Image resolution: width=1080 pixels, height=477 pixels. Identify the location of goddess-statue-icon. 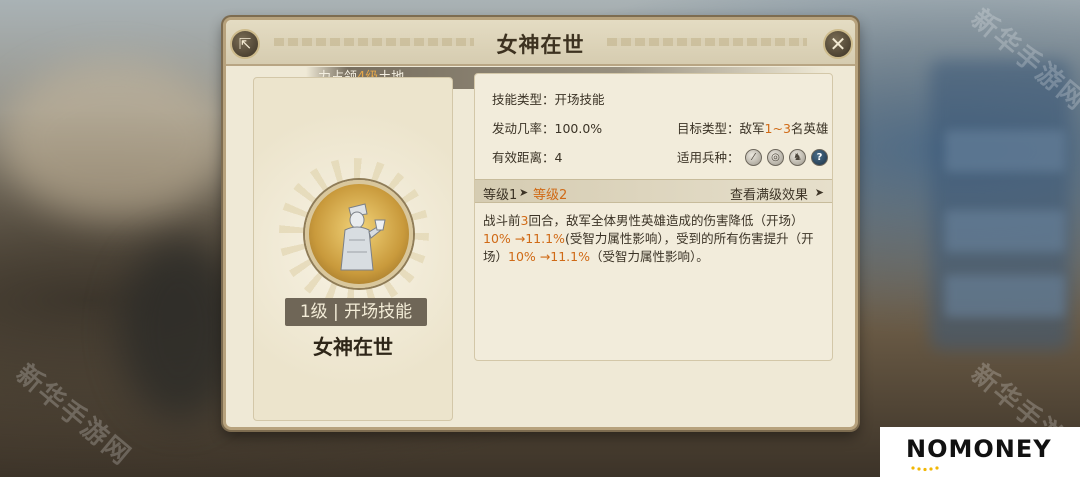
(363, 237).